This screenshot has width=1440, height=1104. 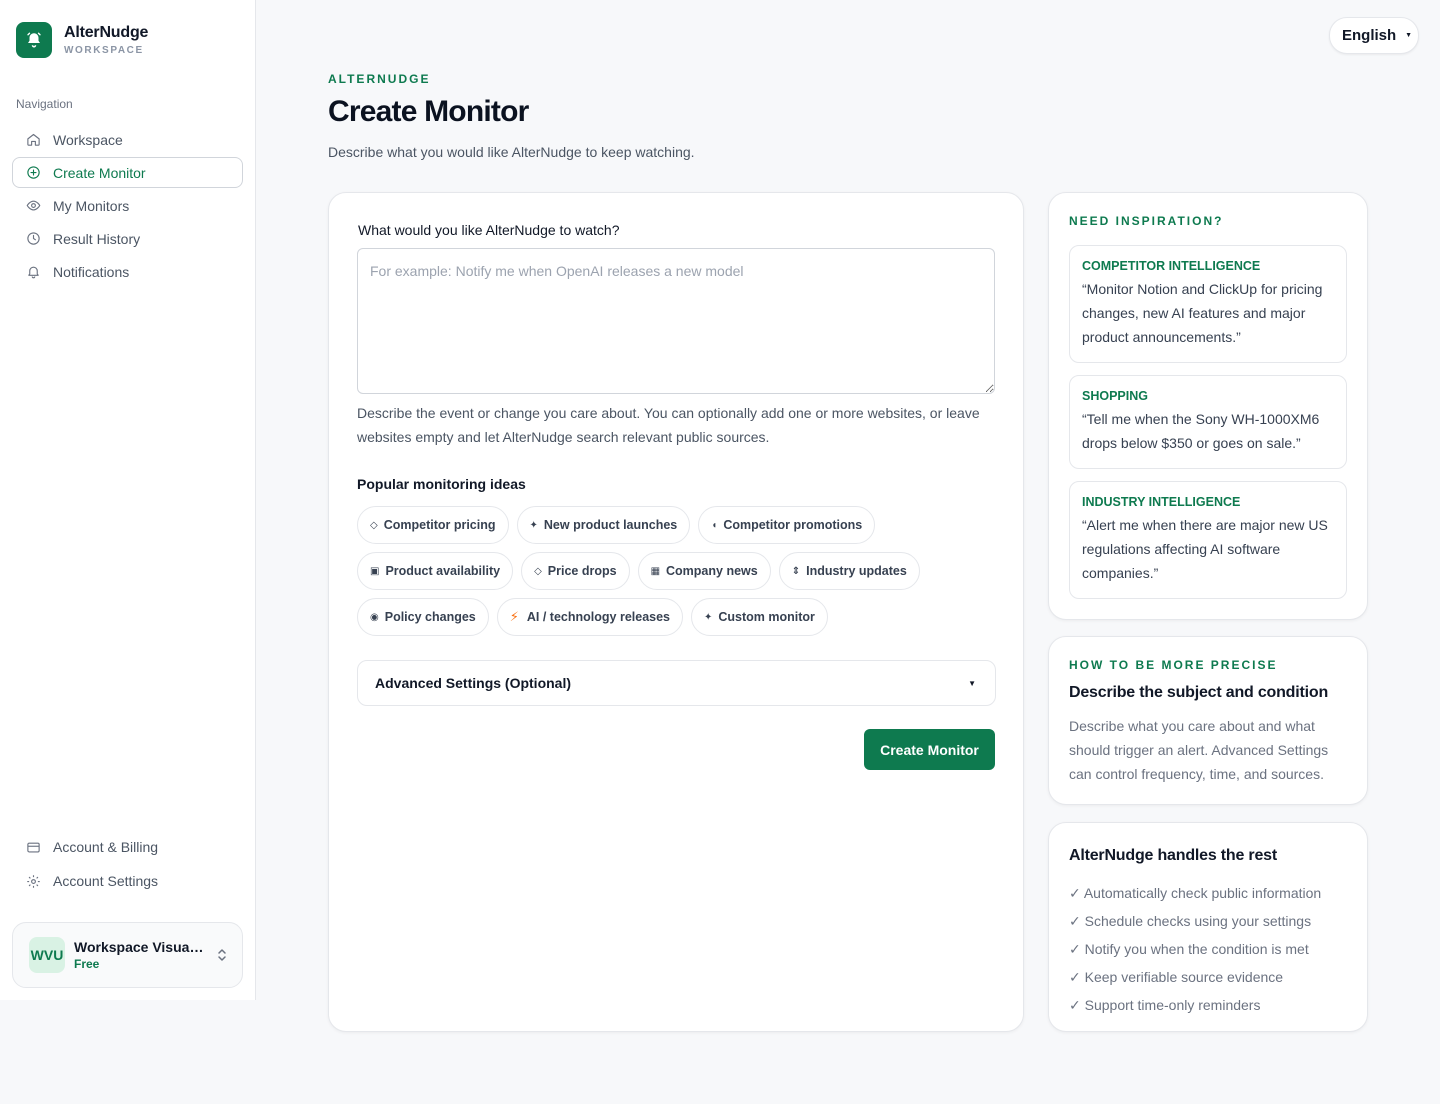 I want to click on avatar: WVU, so click(x=47, y=955).